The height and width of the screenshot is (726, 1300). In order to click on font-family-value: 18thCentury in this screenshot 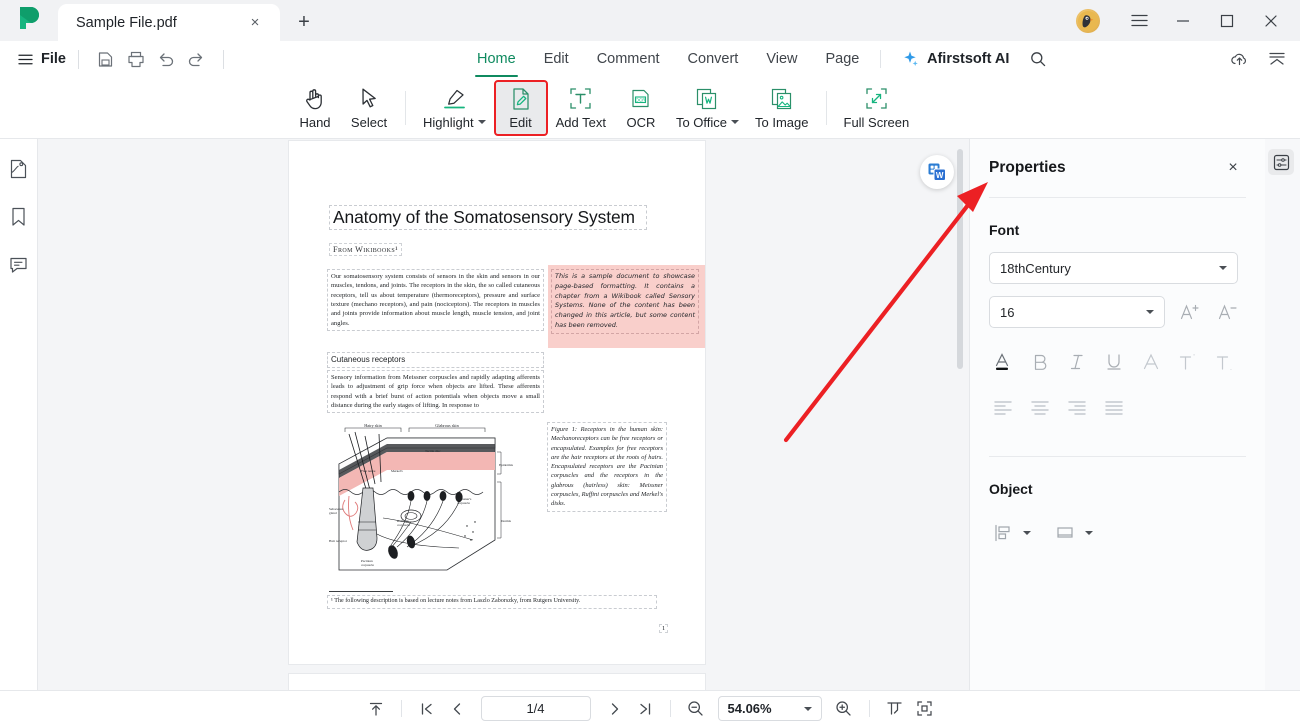, I will do `click(1035, 268)`.